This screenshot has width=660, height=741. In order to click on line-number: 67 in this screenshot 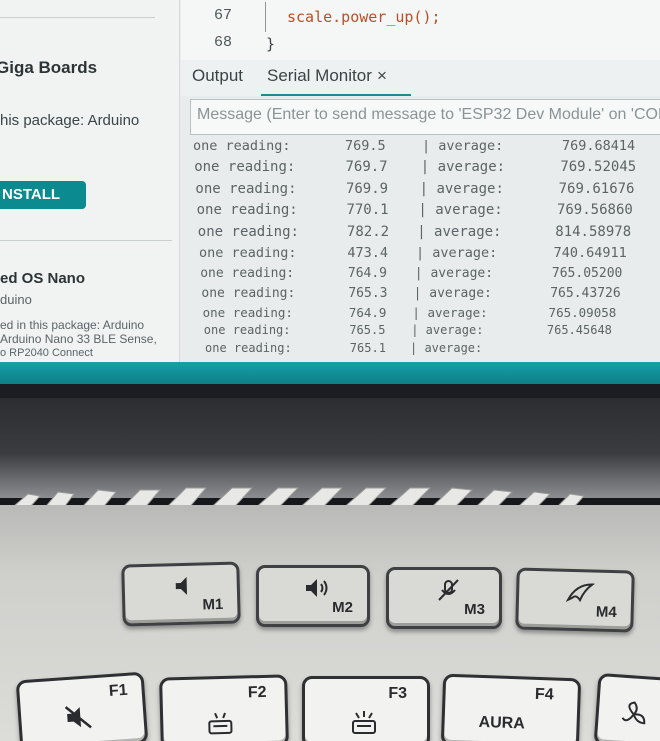, I will do `click(223, 15)`.